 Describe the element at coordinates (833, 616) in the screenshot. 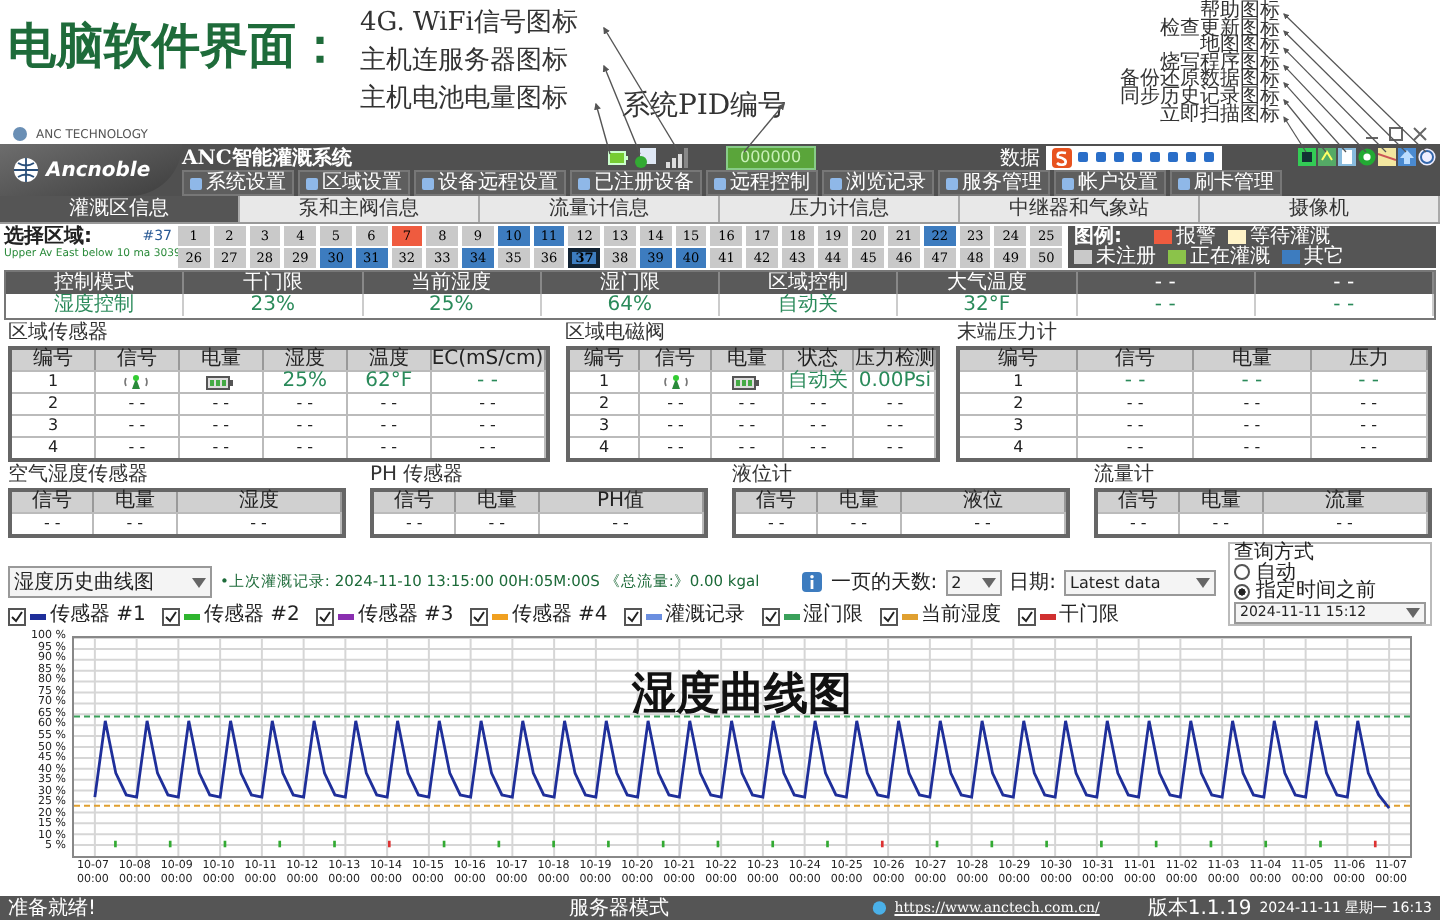

I see `series-label: 湿门限` at that location.